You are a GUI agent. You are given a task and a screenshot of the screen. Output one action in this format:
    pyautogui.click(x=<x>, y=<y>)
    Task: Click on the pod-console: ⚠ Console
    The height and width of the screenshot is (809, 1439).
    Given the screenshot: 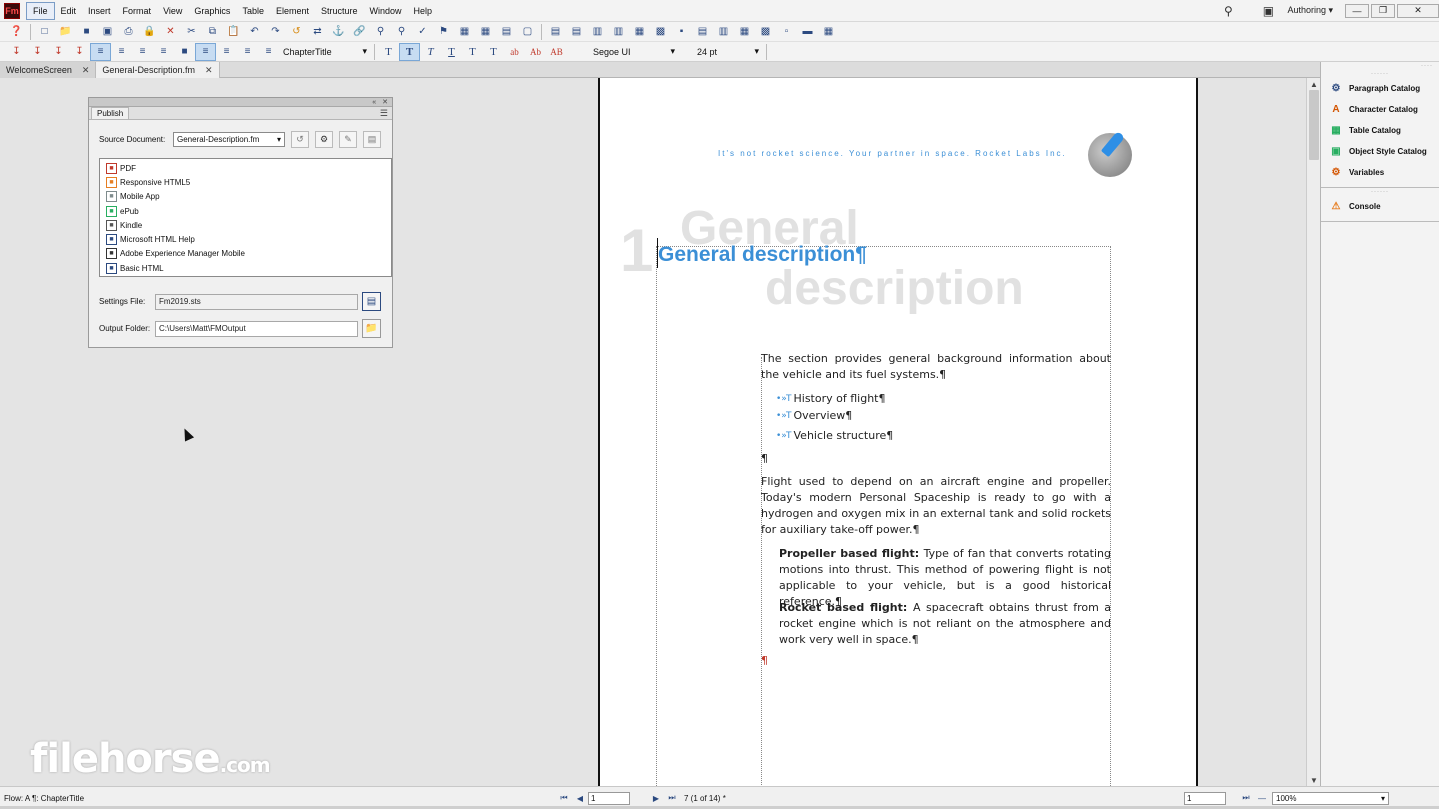 What is the action you would take?
    pyautogui.click(x=1380, y=206)
    